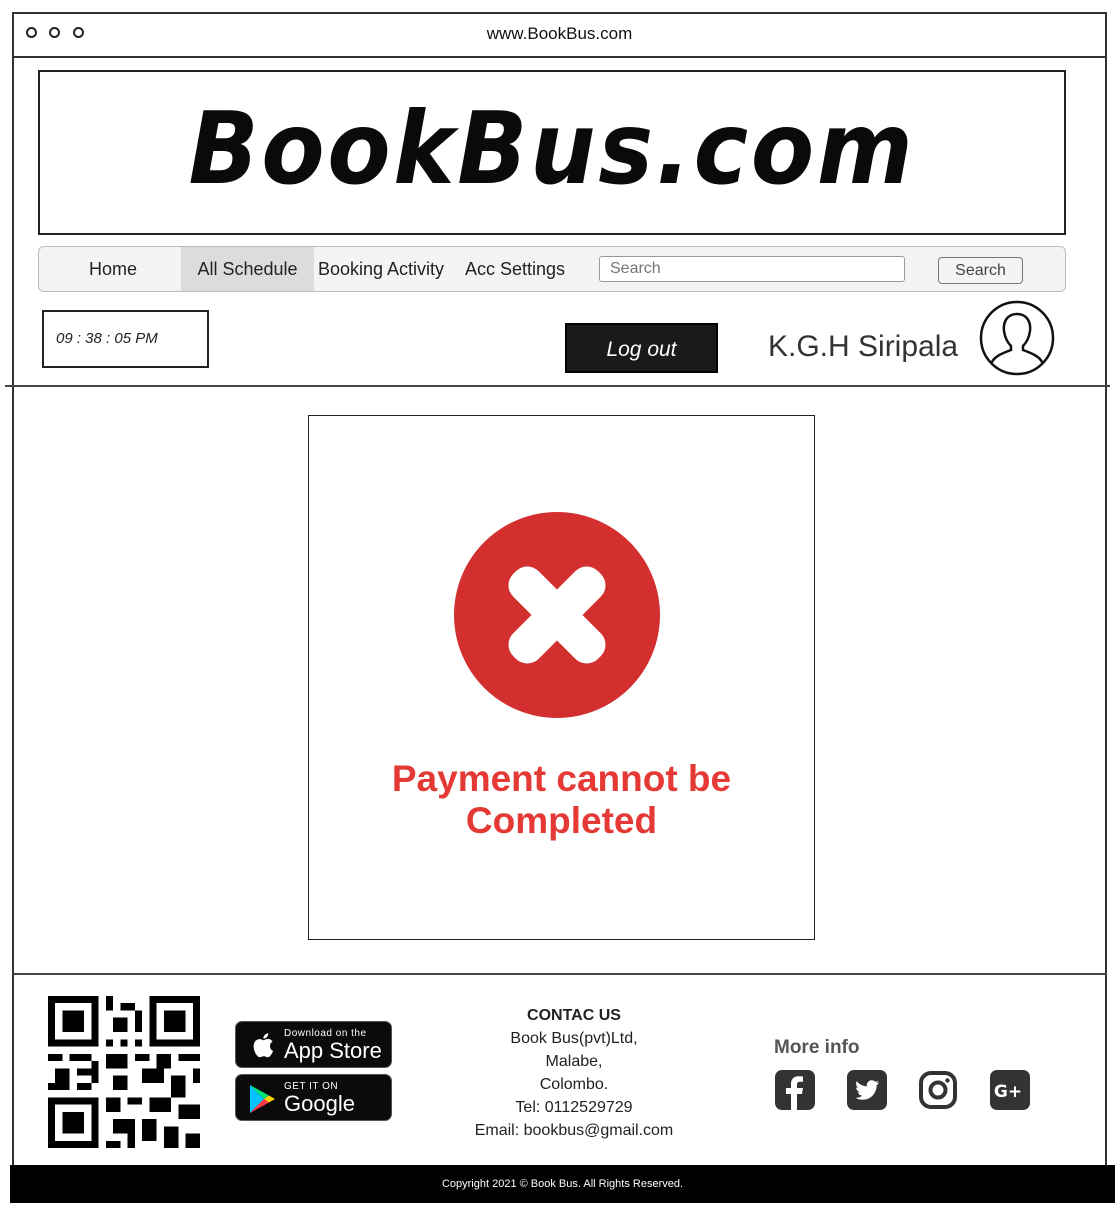 This screenshot has width=1120, height=1223. What do you see at coordinates (574, 1107) in the screenshot?
I see `contact-tel: Tel: 0112529729` at bounding box center [574, 1107].